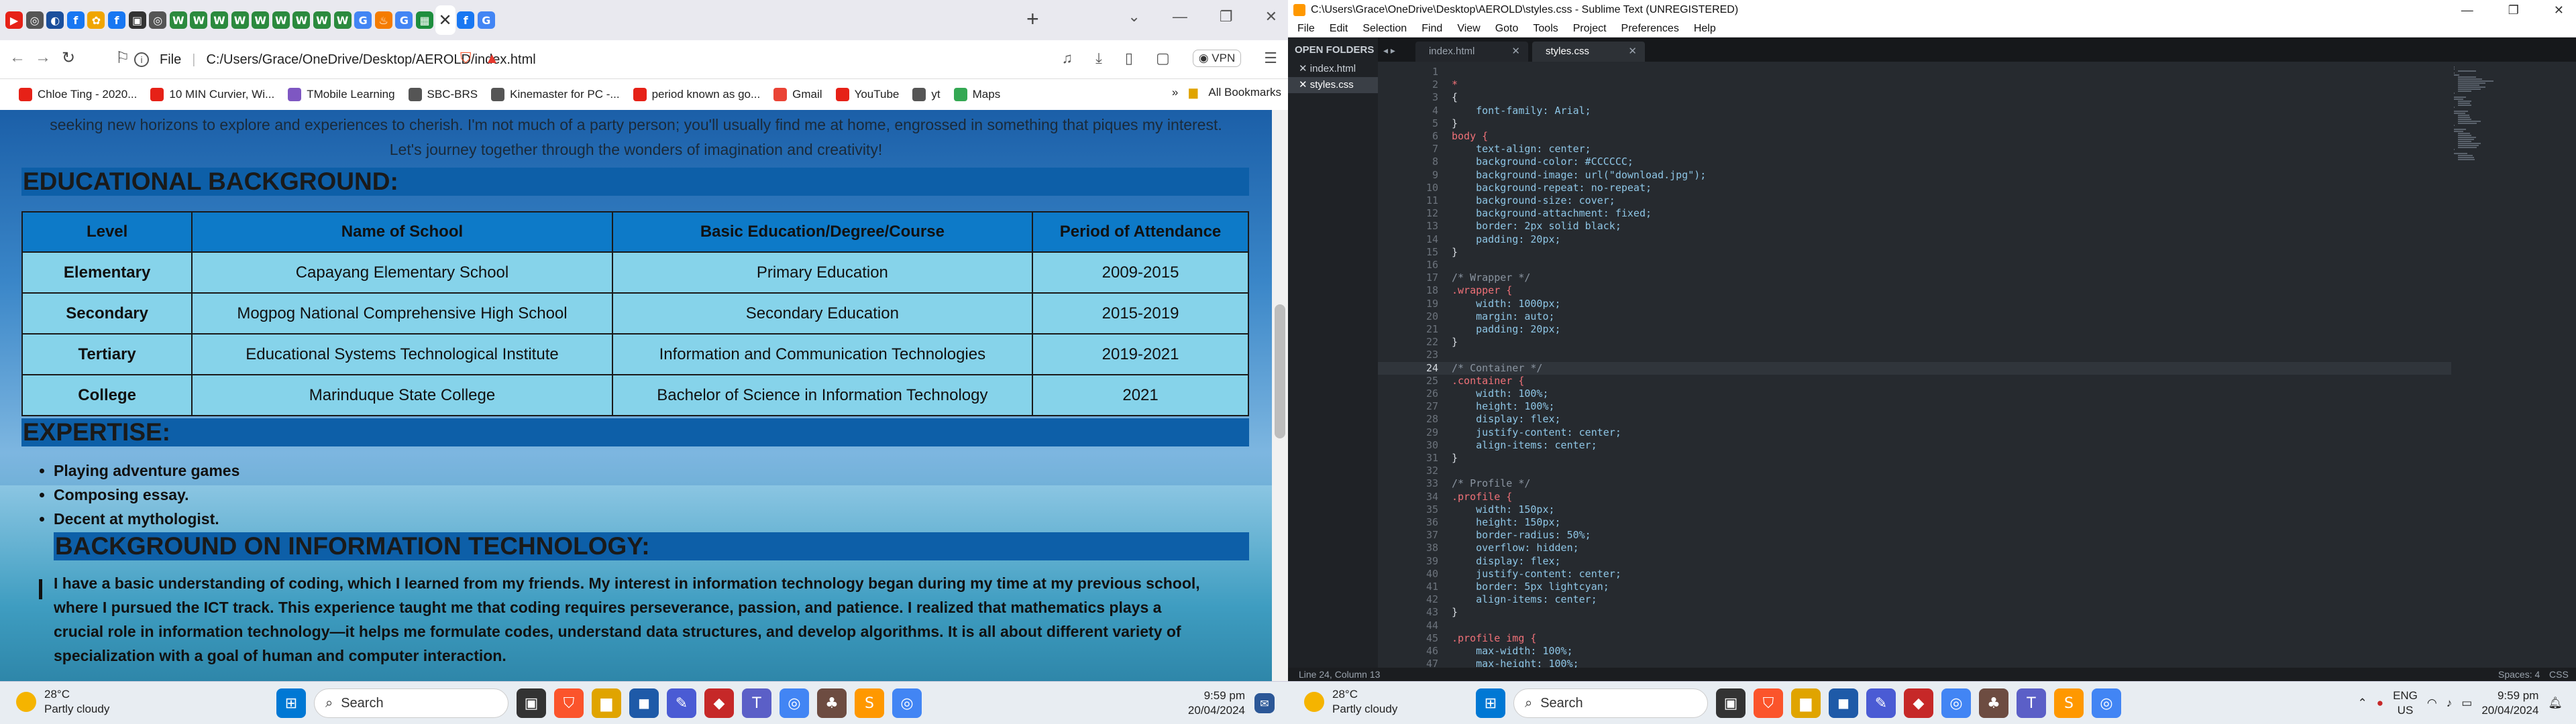 The width and height of the screenshot is (2576, 724). Describe the element at coordinates (1507, 28) in the screenshot. I see `menu-item-goto: Goto` at that location.